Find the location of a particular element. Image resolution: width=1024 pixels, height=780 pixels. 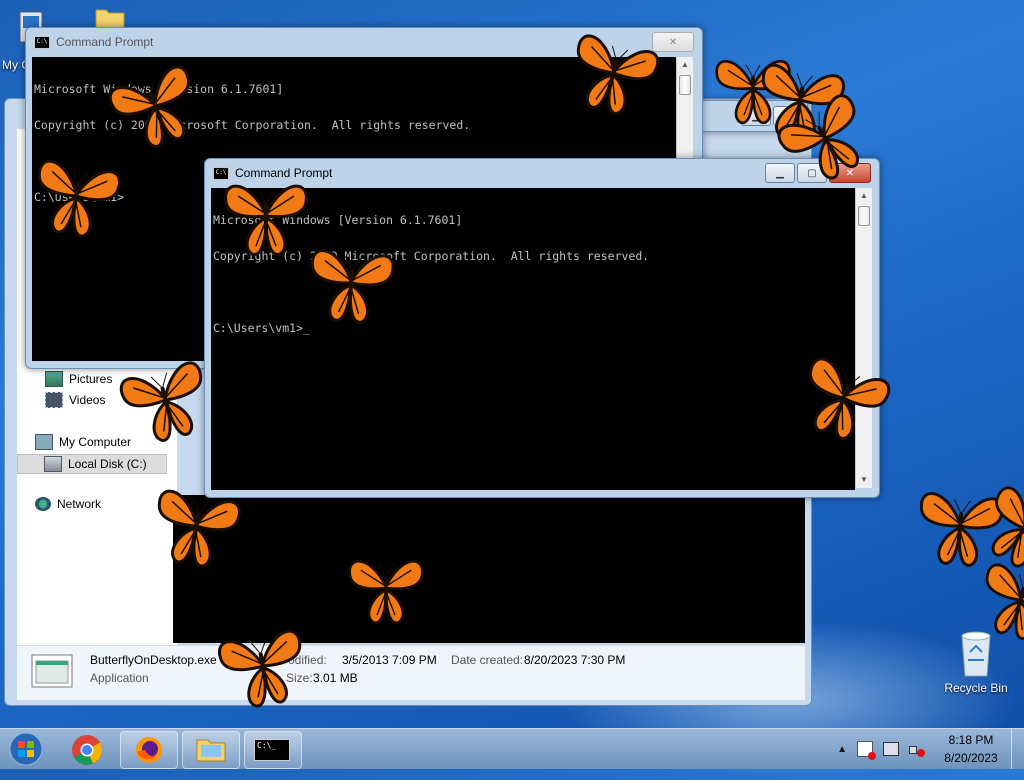

explorer-content-area is located at coordinates (489, 569).